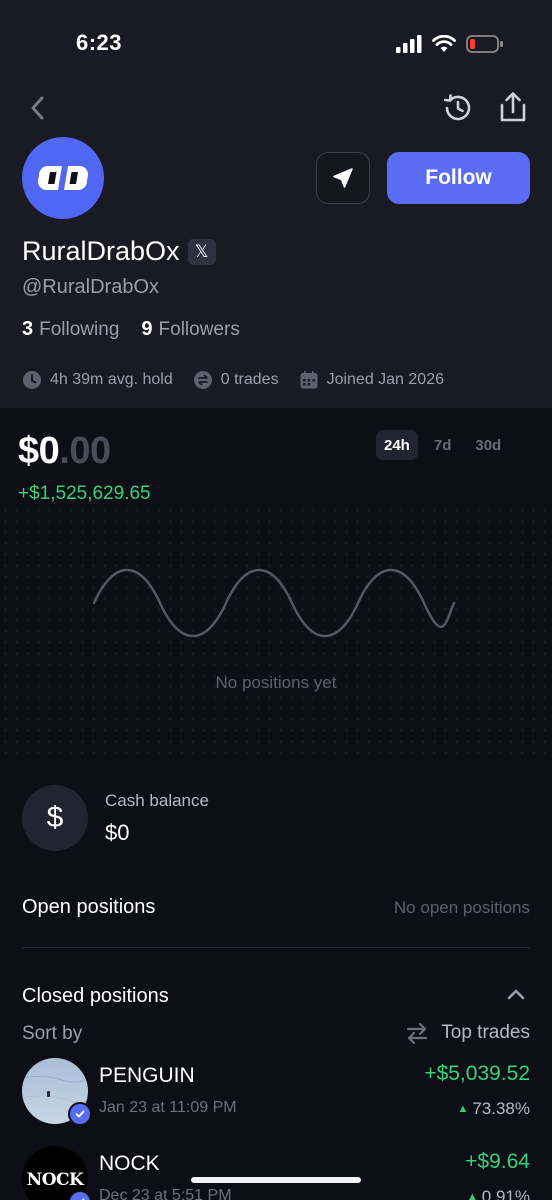 This screenshot has width=552, height=1200. Describe the element at coordinates (84, 493) in the screenshot. I see `portfolio-pnl: +$1,525,629.65` at that location.